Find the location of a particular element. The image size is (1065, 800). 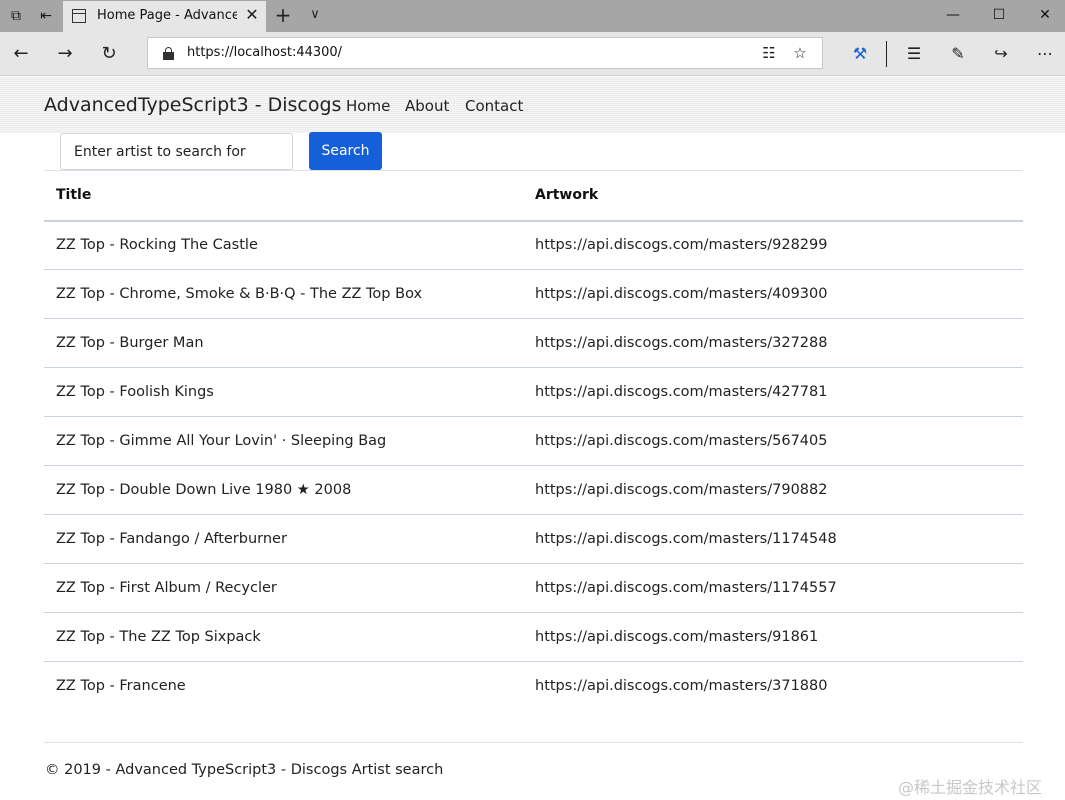

minimize-icon: — is located at coordinates (953, 15).